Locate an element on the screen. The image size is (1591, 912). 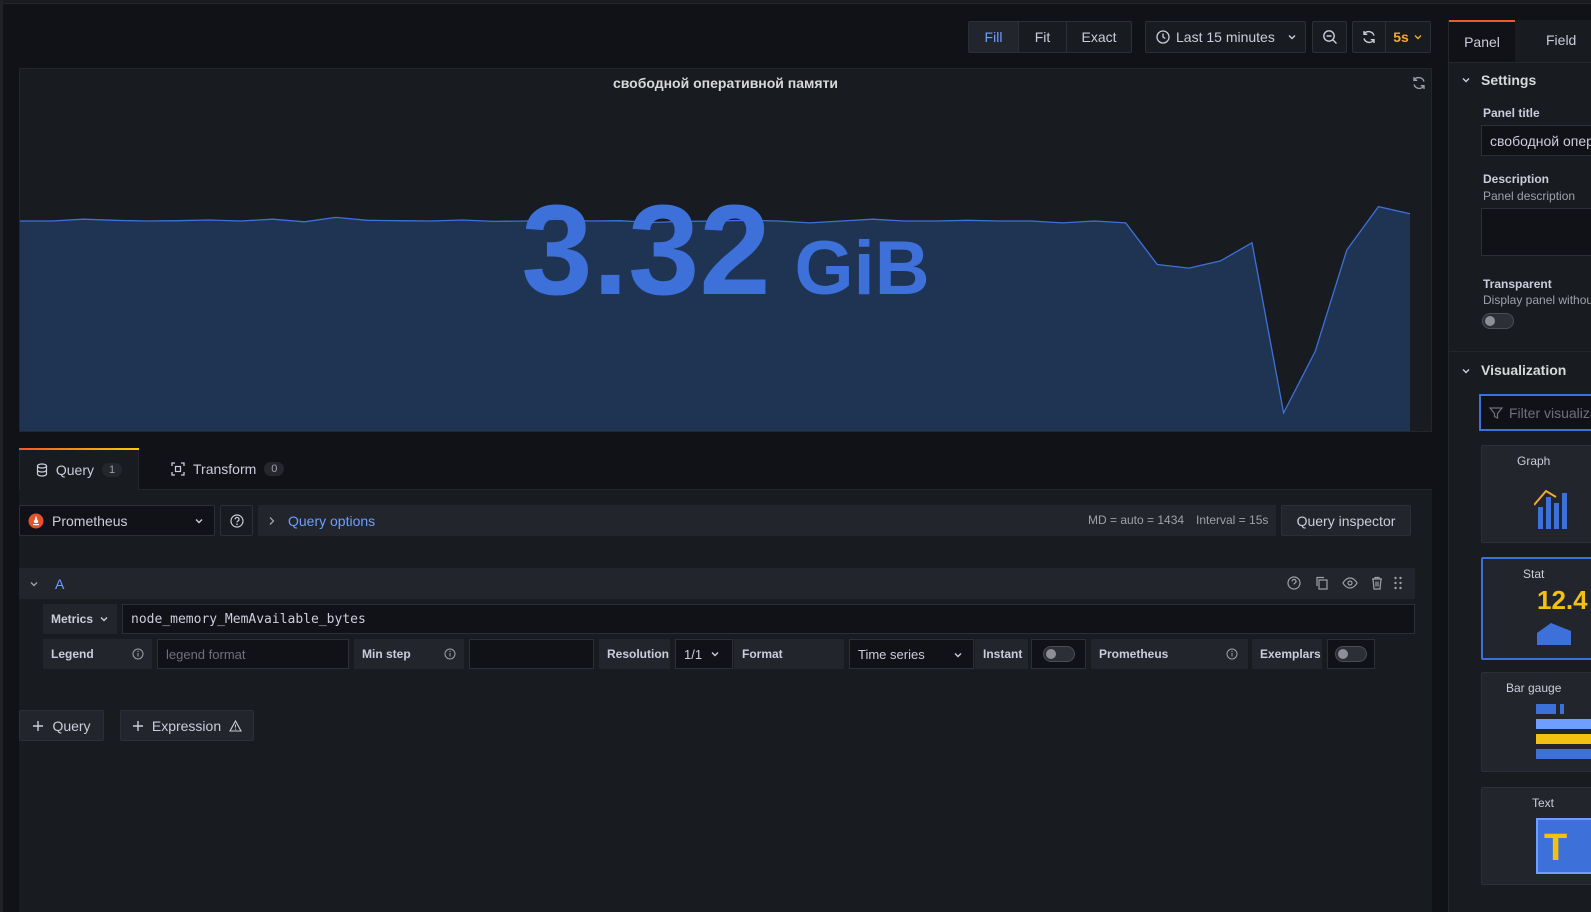
viz-card-label: Bar gauge is located at coordinates (1534, 688).